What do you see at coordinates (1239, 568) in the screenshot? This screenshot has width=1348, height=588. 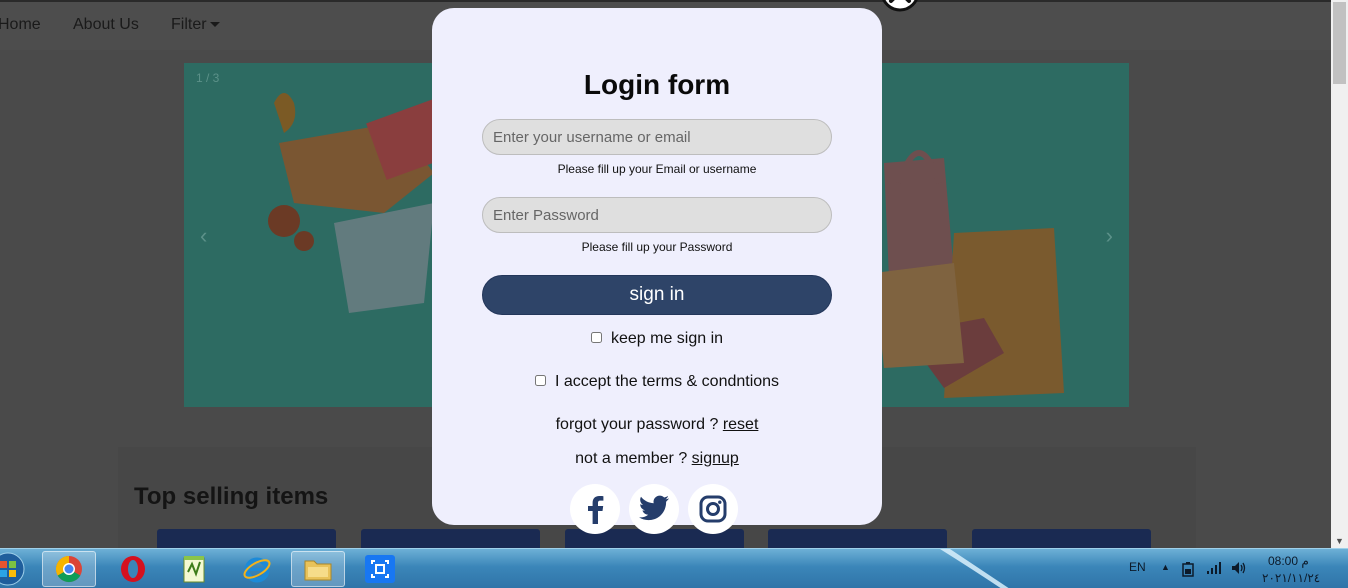 I see `volume-icon` at bounding box center [1239, 568].